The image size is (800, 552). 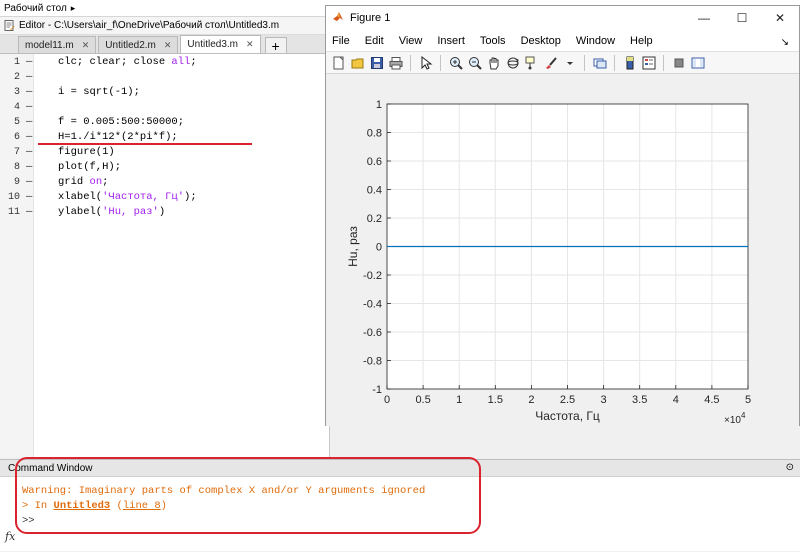 What do you see at coordinates (338, 62) in the screenshot?
I see `new-figure-icon` at bounding box center [338, 62].